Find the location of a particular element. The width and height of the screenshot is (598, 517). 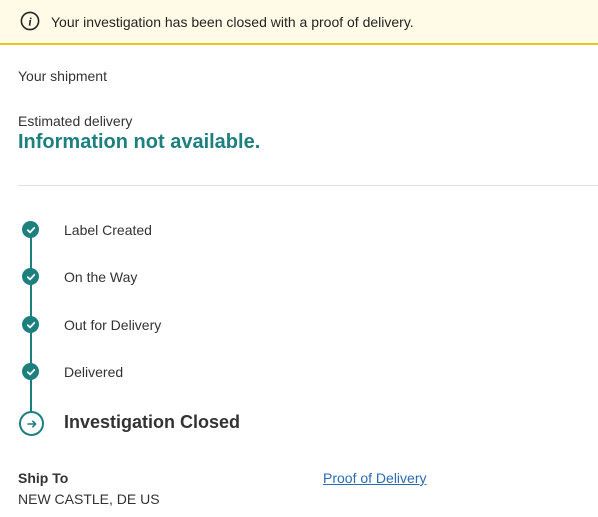

timeline-step-out-for-delivery: Out for Delivery is located at coordinates (113, 325).